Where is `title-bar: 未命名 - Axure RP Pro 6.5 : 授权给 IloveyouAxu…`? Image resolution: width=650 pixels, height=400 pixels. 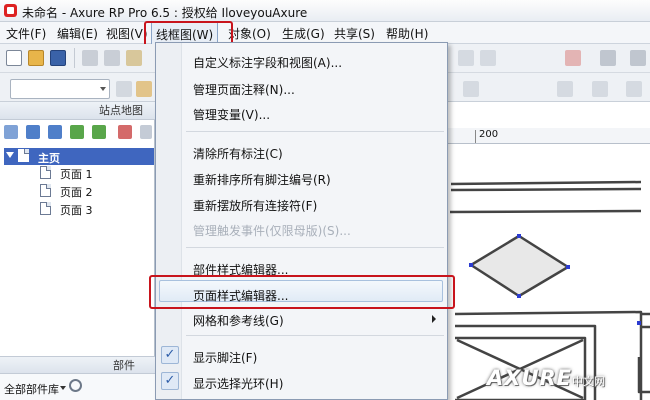
title-bar: 未命名 - Axure RP Pro 6.5 : 授权给 IloveyouAxu… is located at coordinates (325, 11).